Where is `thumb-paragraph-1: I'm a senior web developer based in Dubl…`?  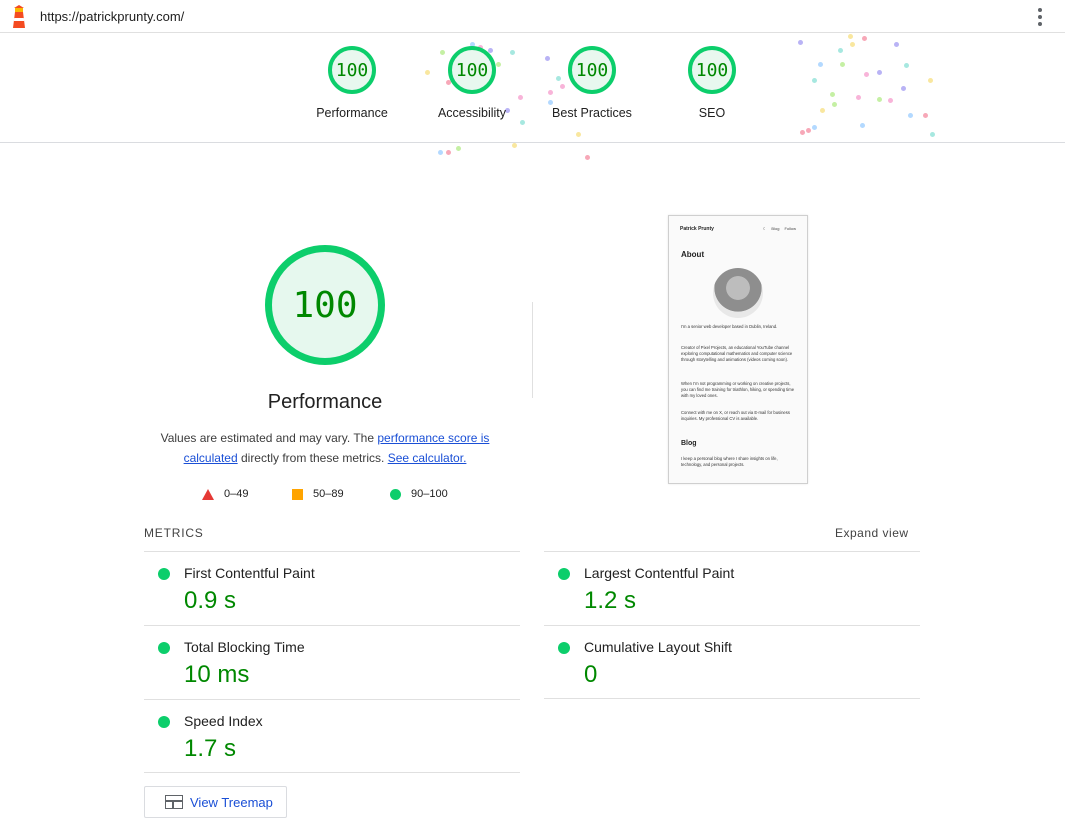 thumb-paragraph-1: I'm a senior web developer based in Dubl… is located at coordinates (729, 326).